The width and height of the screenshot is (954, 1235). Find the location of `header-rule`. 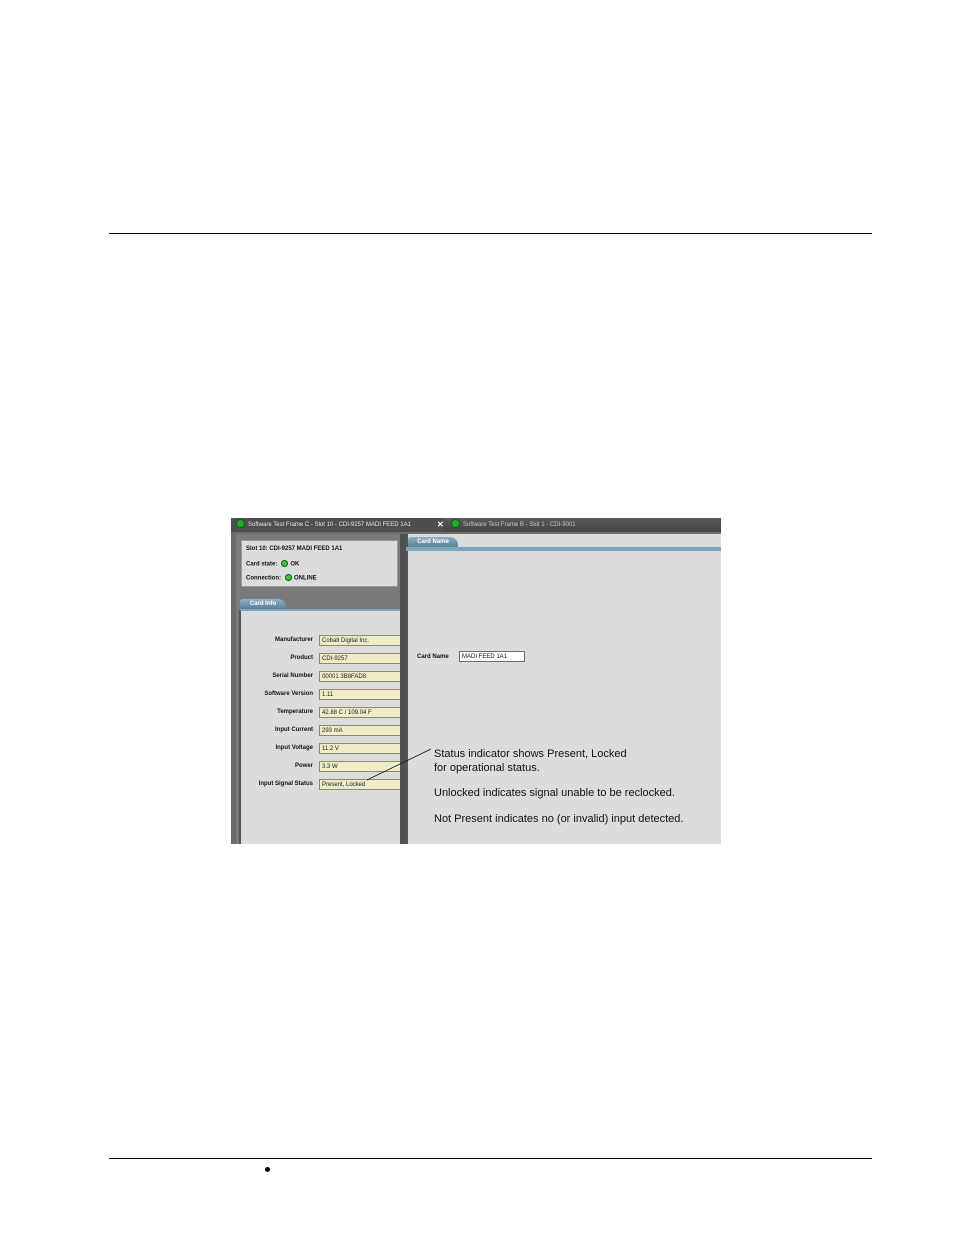

header-rule is located at coordinates (490, 233).